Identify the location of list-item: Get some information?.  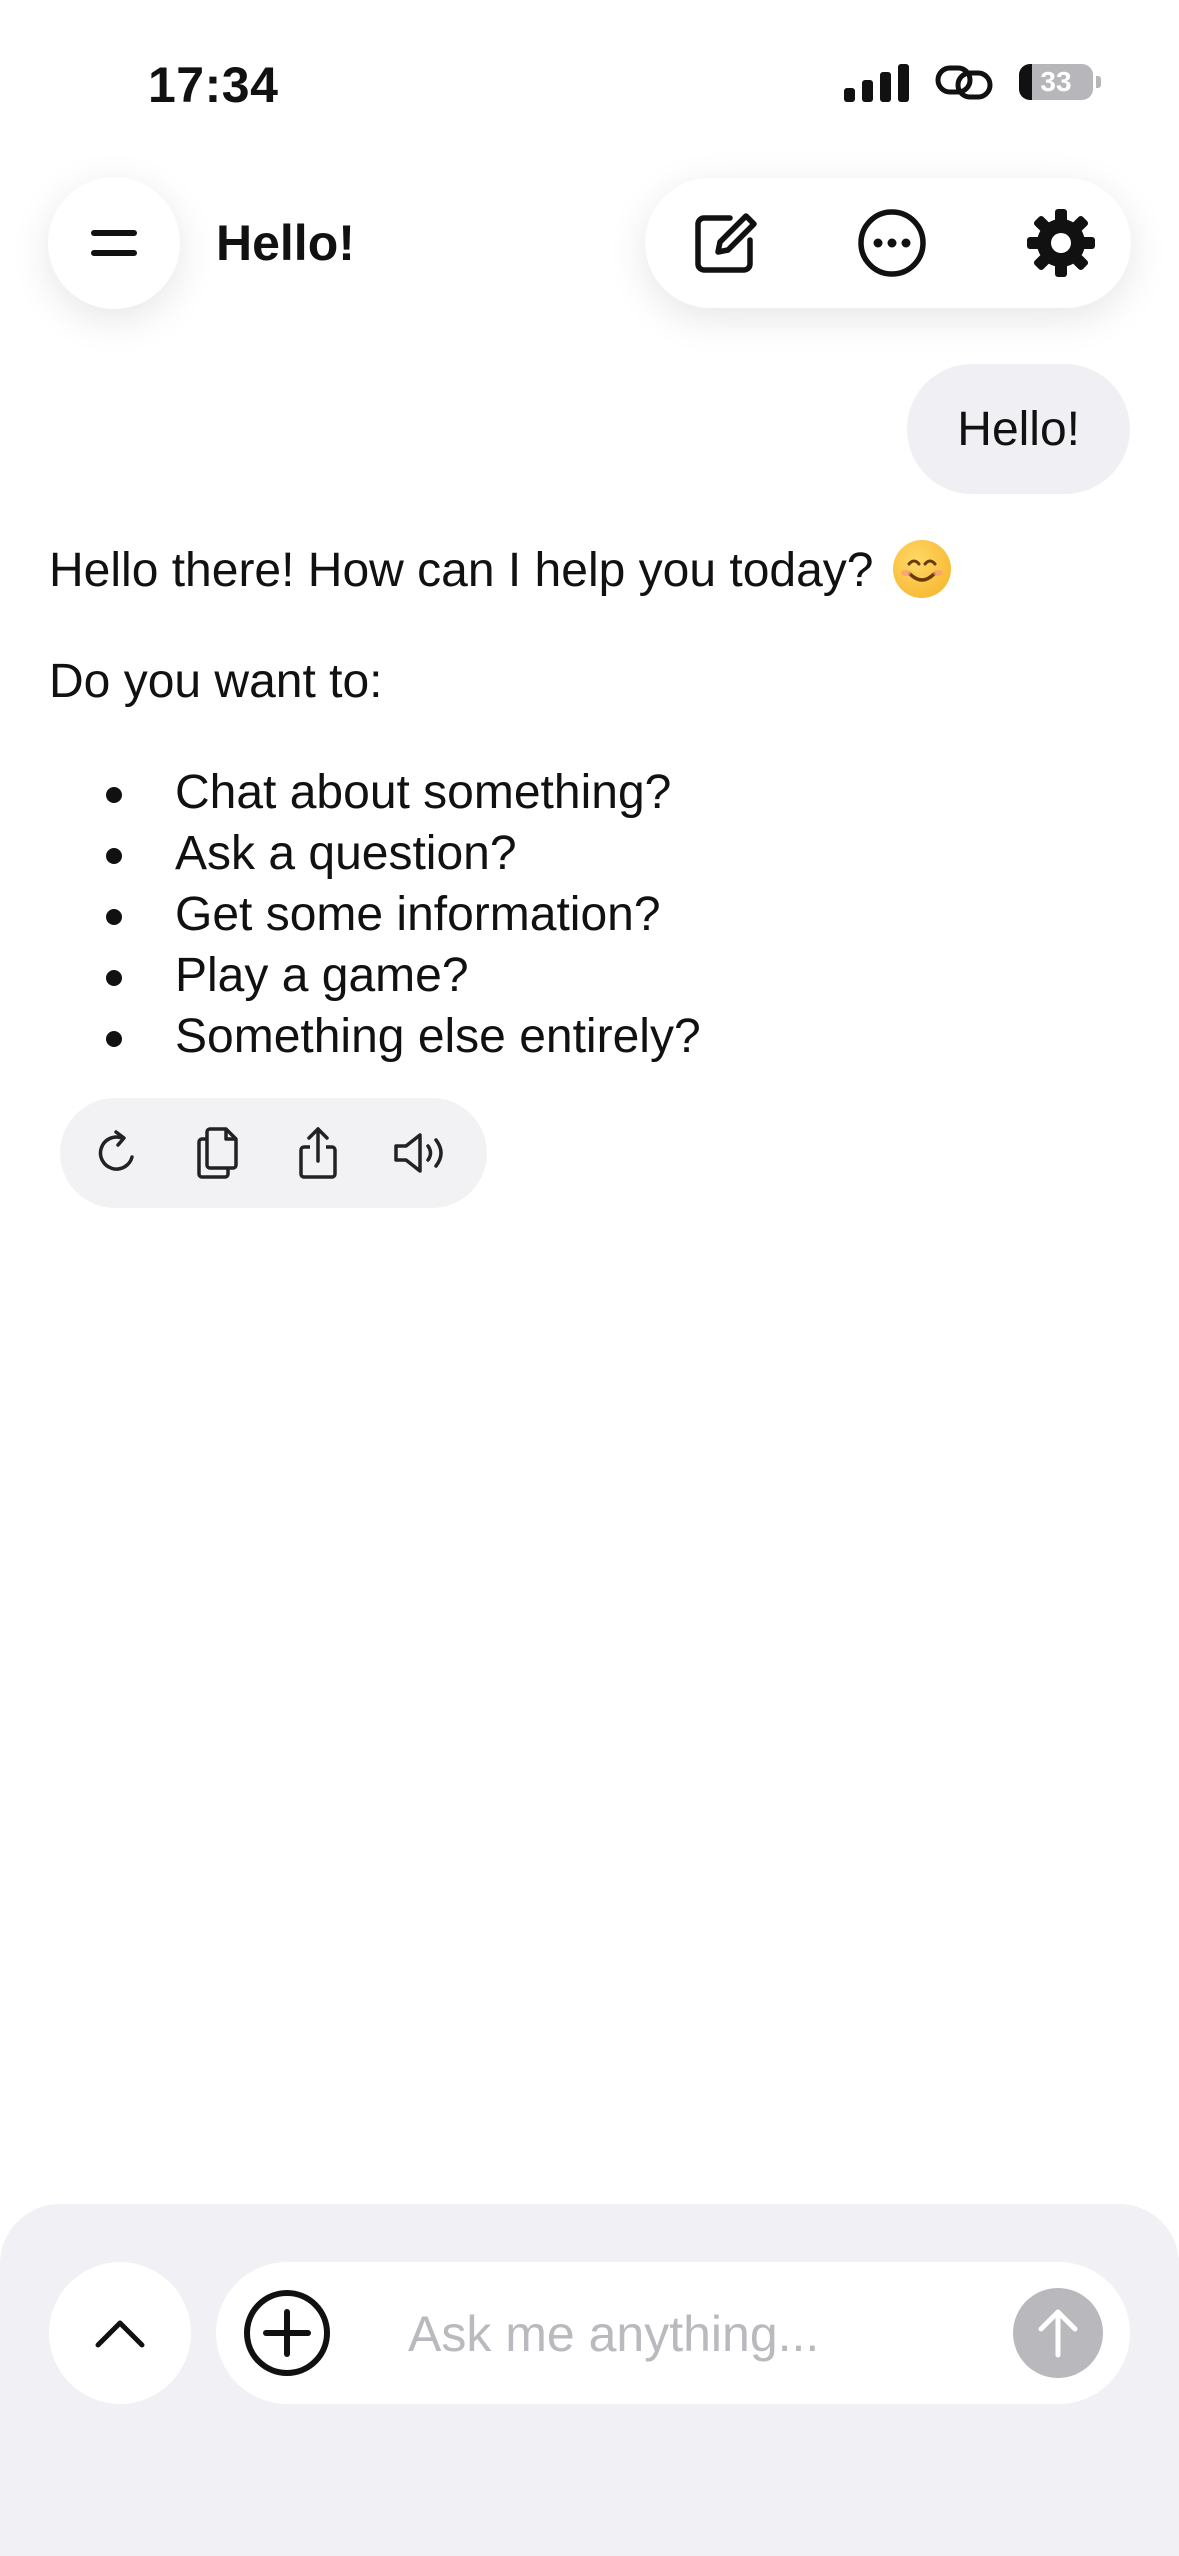
(589, 915).